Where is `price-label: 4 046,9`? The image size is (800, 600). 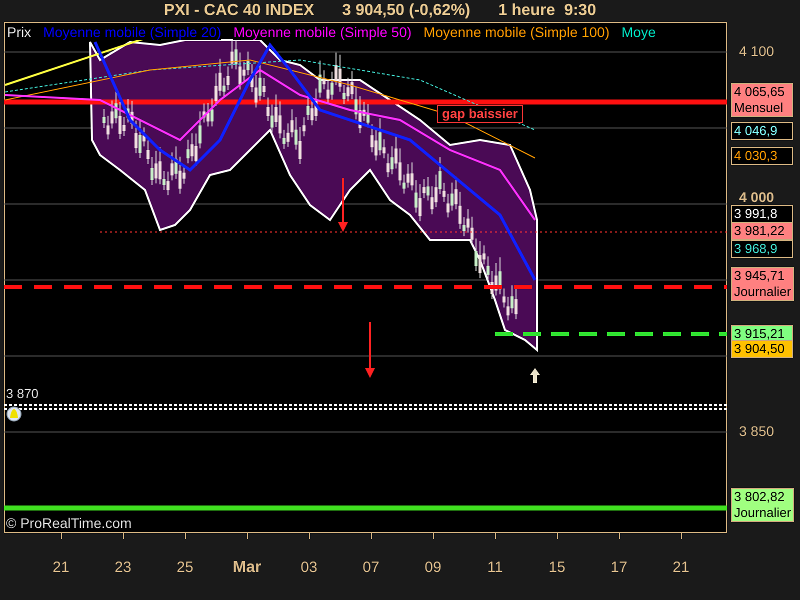 price-label: 4 046,9 is located at coordinates (762, 131).